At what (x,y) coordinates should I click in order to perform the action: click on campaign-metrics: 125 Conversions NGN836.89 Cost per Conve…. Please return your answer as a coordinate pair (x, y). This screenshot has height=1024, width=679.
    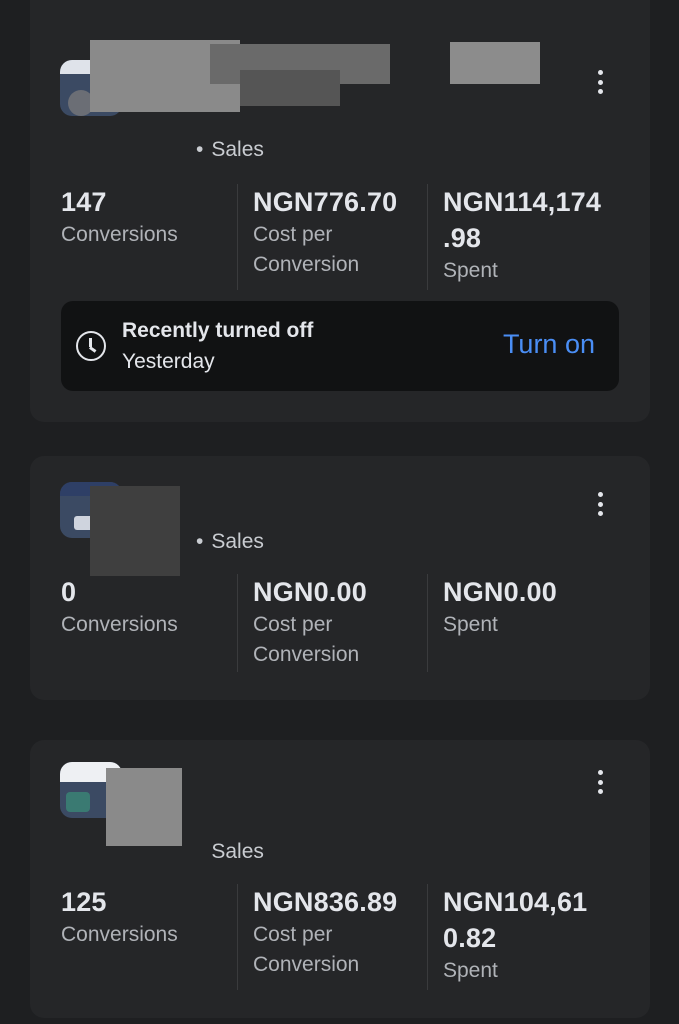
    Looking at the image, I should click on (341, 937).